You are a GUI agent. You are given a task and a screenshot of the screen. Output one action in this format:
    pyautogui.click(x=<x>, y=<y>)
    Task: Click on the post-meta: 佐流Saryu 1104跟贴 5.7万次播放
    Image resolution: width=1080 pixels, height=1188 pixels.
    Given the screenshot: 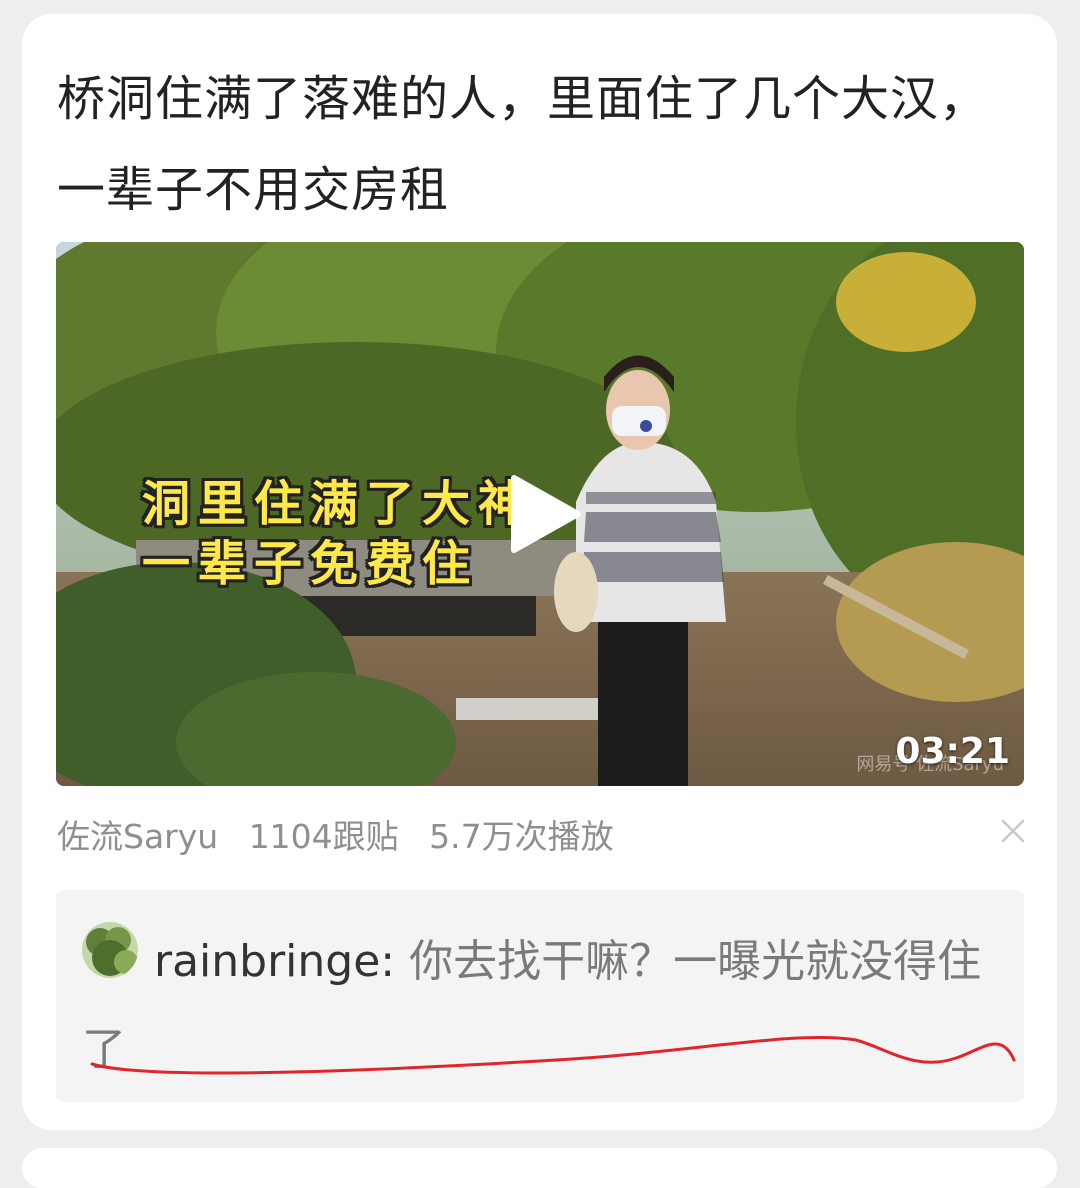 What is the action you would take?
    pyautogui.click(x=345, y=834)
    